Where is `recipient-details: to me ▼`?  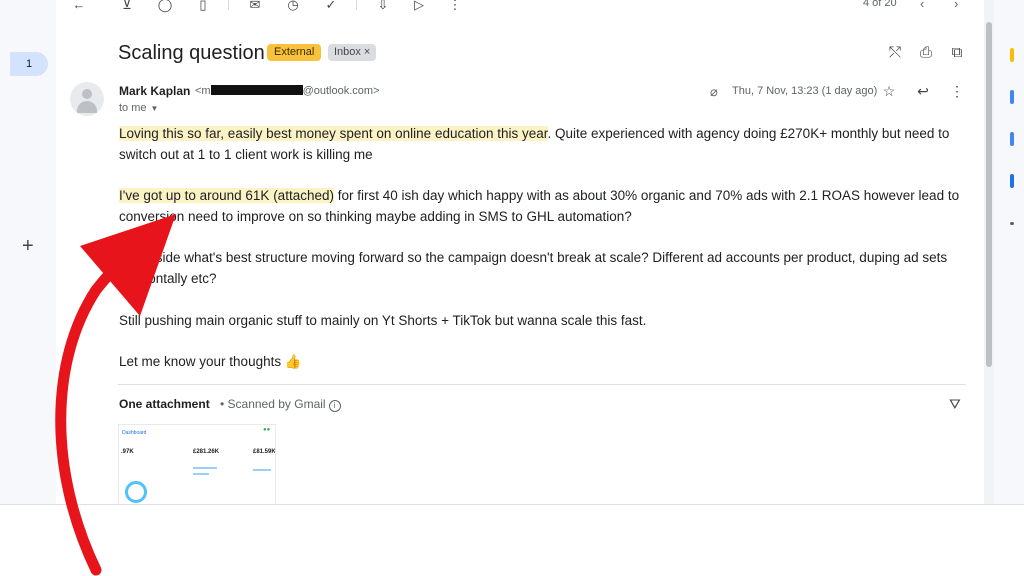 recipient-details: to me ▼ is located at coordinates (138, 108).